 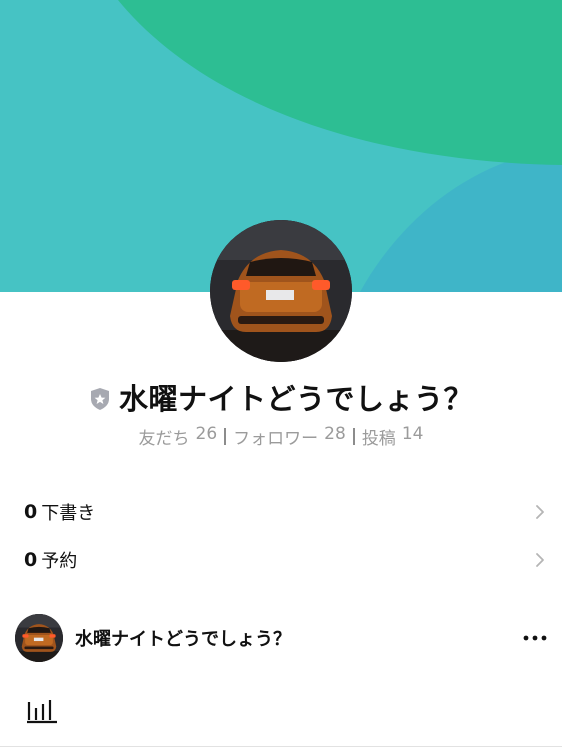 What do you see at coordinates (335, 433) in the screenshot?
I see `stat-value: 28` at bounding box center [335, 433].